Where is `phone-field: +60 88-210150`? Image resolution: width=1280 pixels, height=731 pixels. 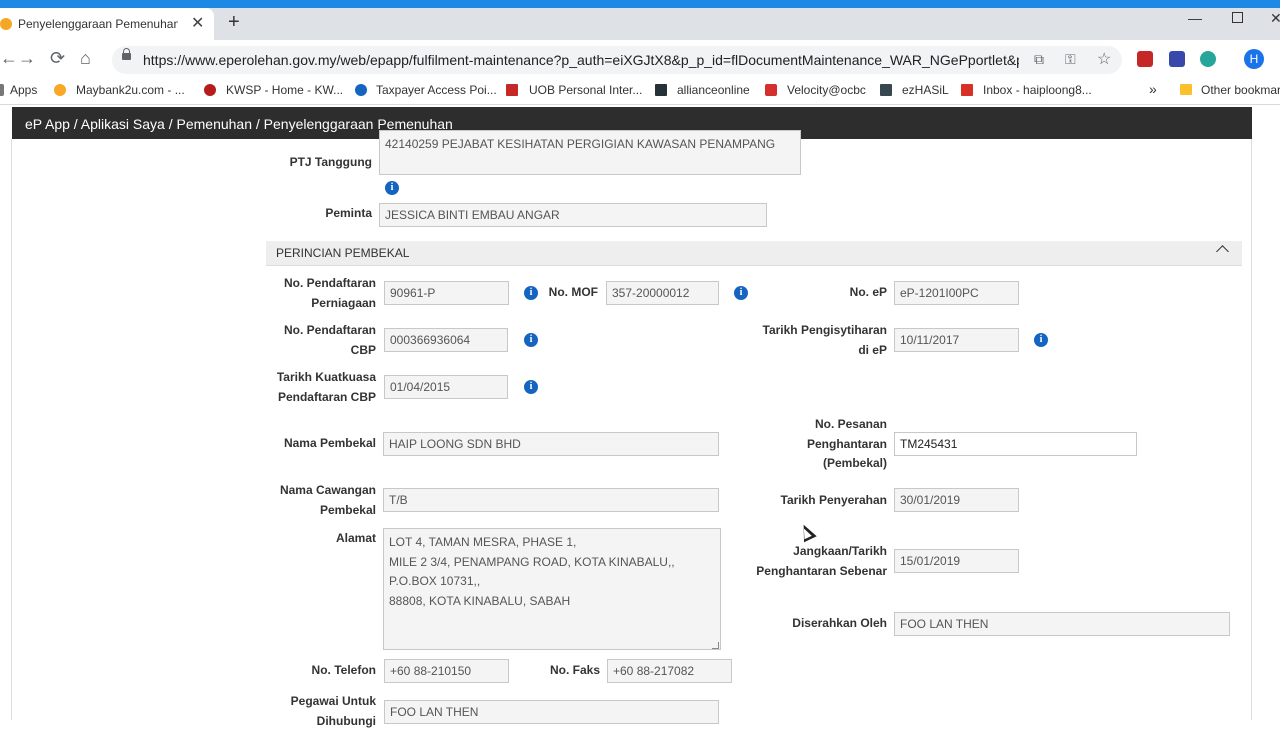 phone-field: +60 88-210150 is located at coordinates (446, 671).